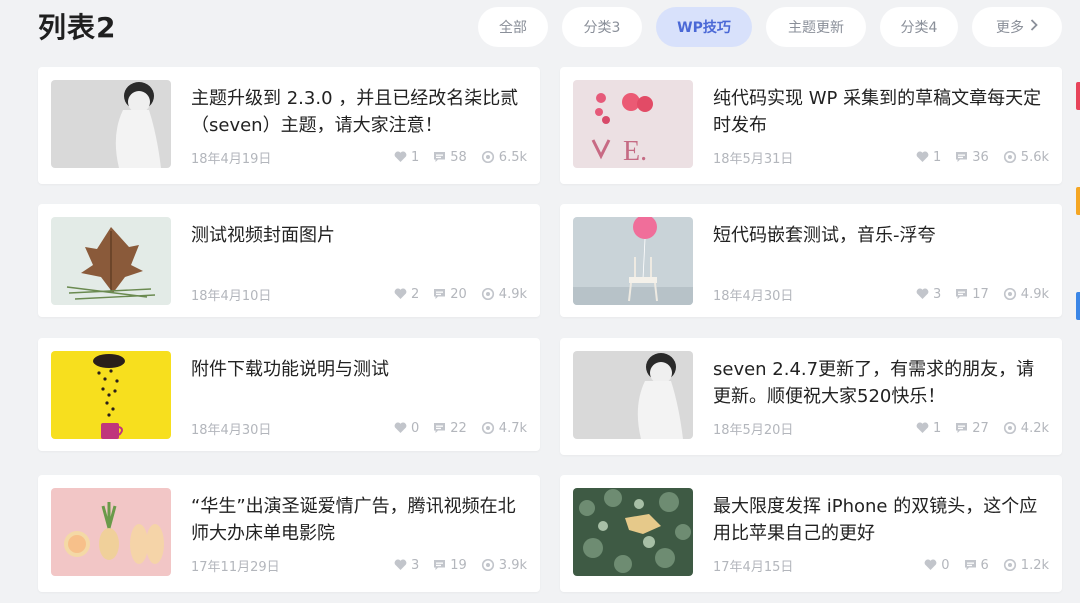 This screenshot has width=1080, height=603. I want to click on comment-count: 58, so click(450, 157).